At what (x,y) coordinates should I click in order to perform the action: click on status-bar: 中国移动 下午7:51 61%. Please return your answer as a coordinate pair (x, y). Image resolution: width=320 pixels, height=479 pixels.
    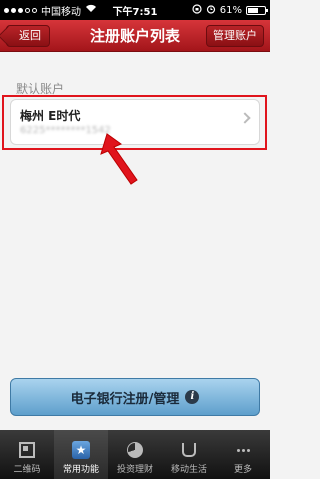
    Looking at the image, I should click on (135, 10).